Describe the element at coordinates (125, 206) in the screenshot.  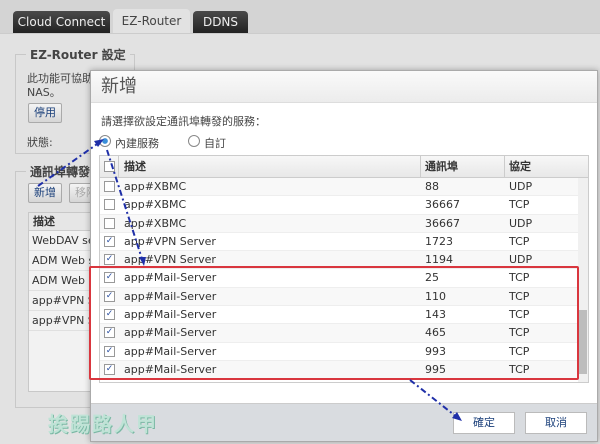
I see `arrow-to-rows` at that location.